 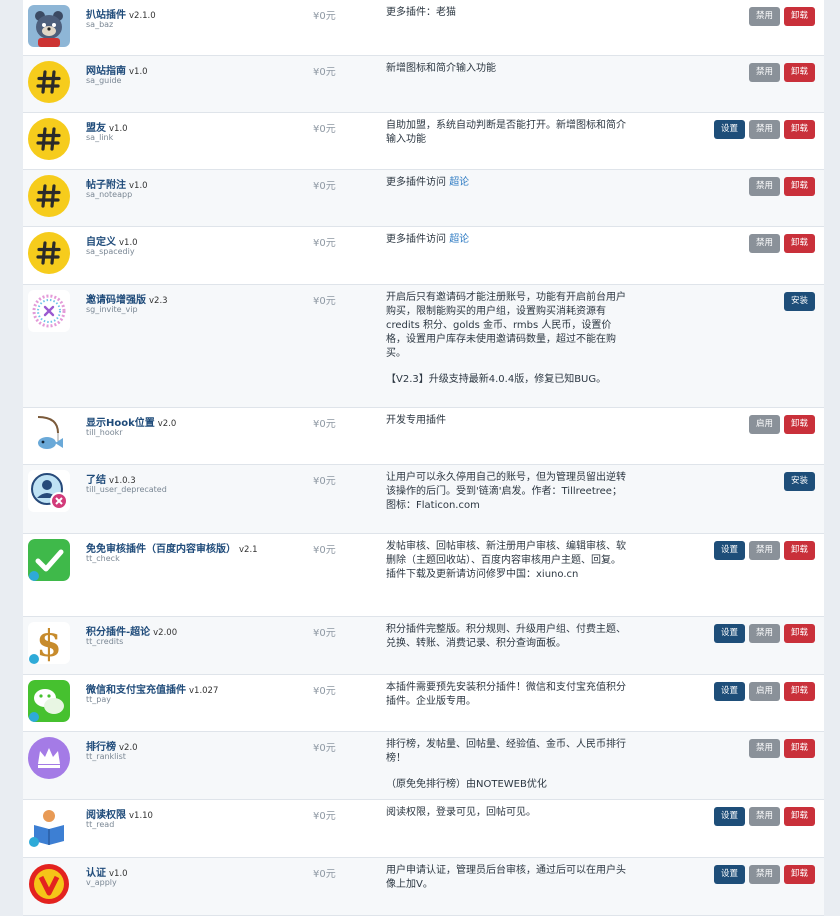 I want to click on plugin-version: v2.1, so click(x=248, y=550).